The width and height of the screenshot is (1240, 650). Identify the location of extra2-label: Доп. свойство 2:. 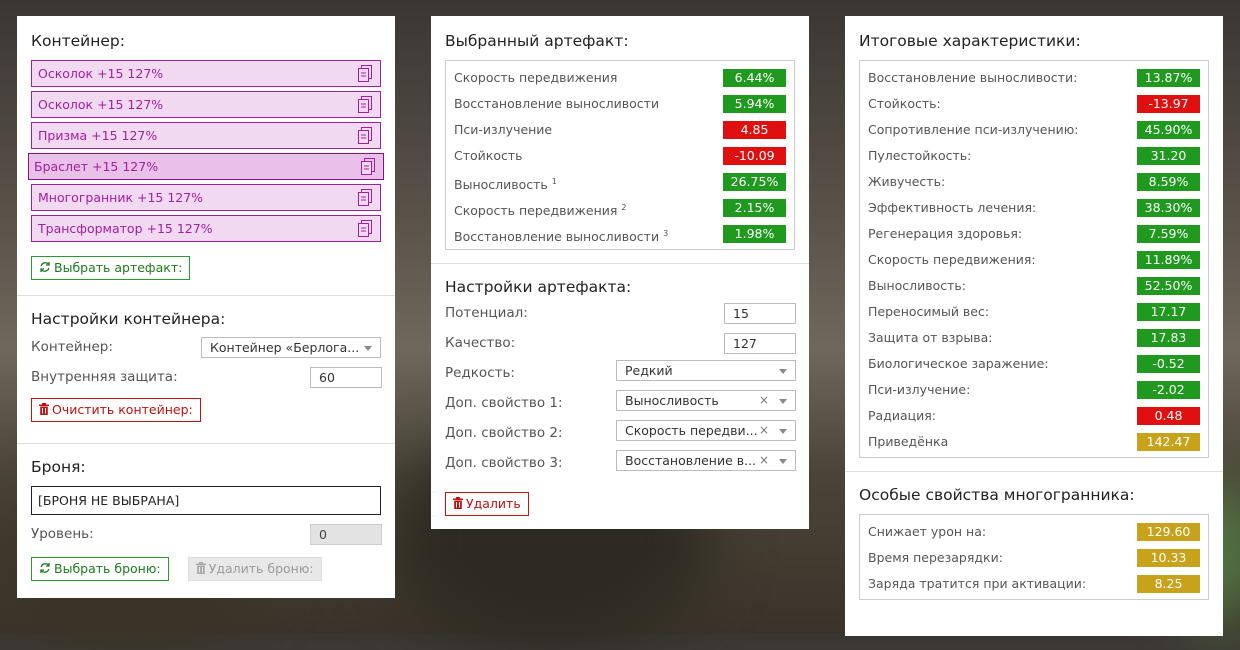
(504, 433).